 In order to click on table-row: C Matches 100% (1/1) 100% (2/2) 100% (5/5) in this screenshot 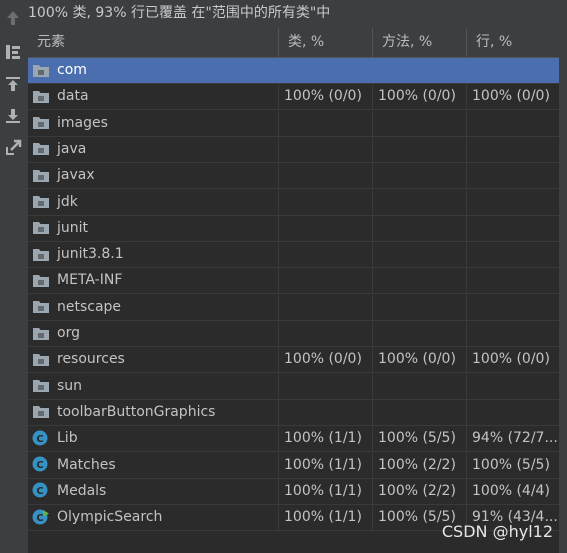, I will do `click(293, 465)`.